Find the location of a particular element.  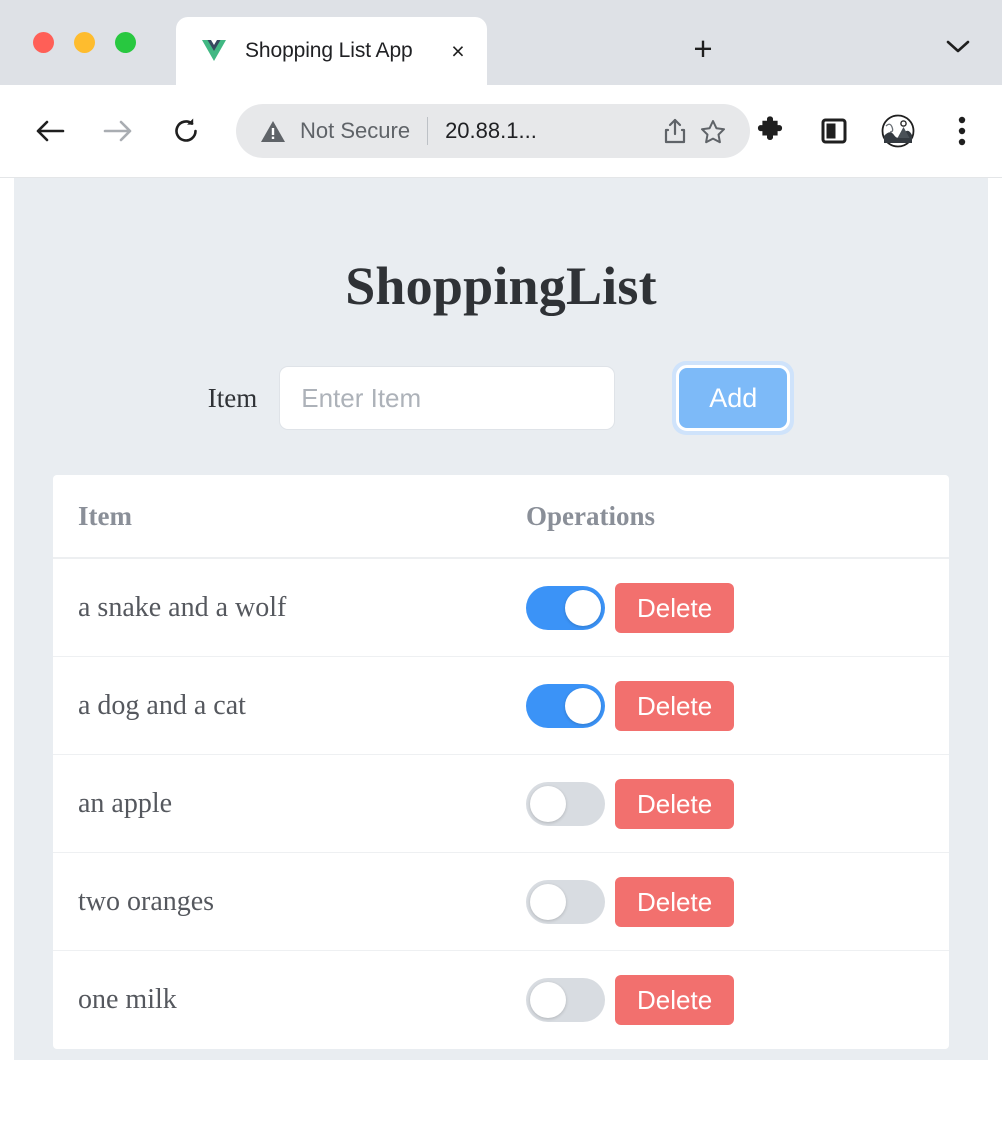

item-name: an apple is located at coordinates (125, 803).